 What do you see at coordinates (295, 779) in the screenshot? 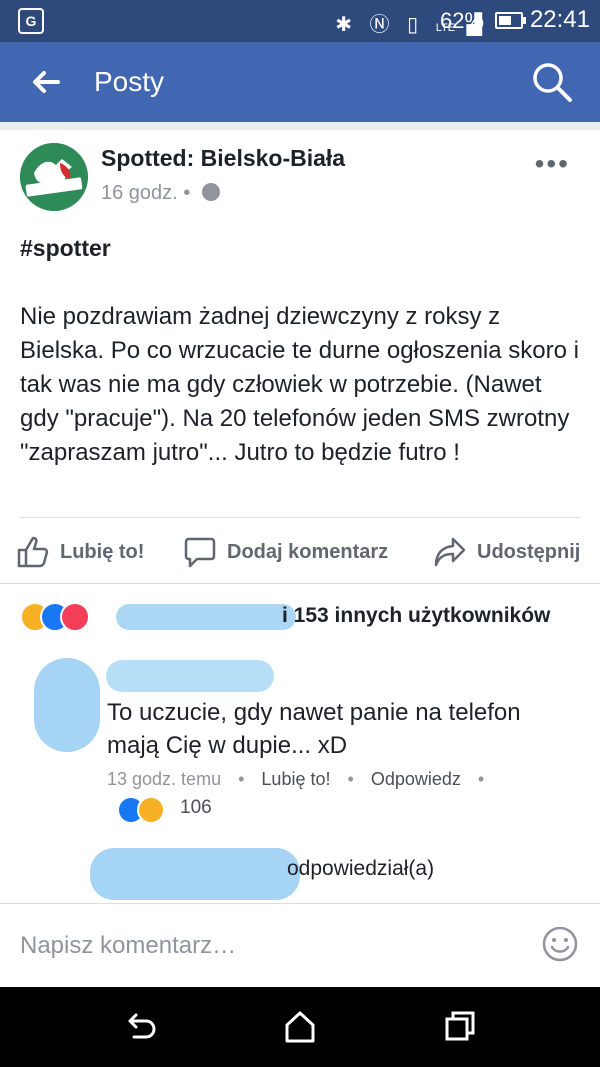
I see `comment-like-link: Lubię to!` at bounding box center [295, 779].